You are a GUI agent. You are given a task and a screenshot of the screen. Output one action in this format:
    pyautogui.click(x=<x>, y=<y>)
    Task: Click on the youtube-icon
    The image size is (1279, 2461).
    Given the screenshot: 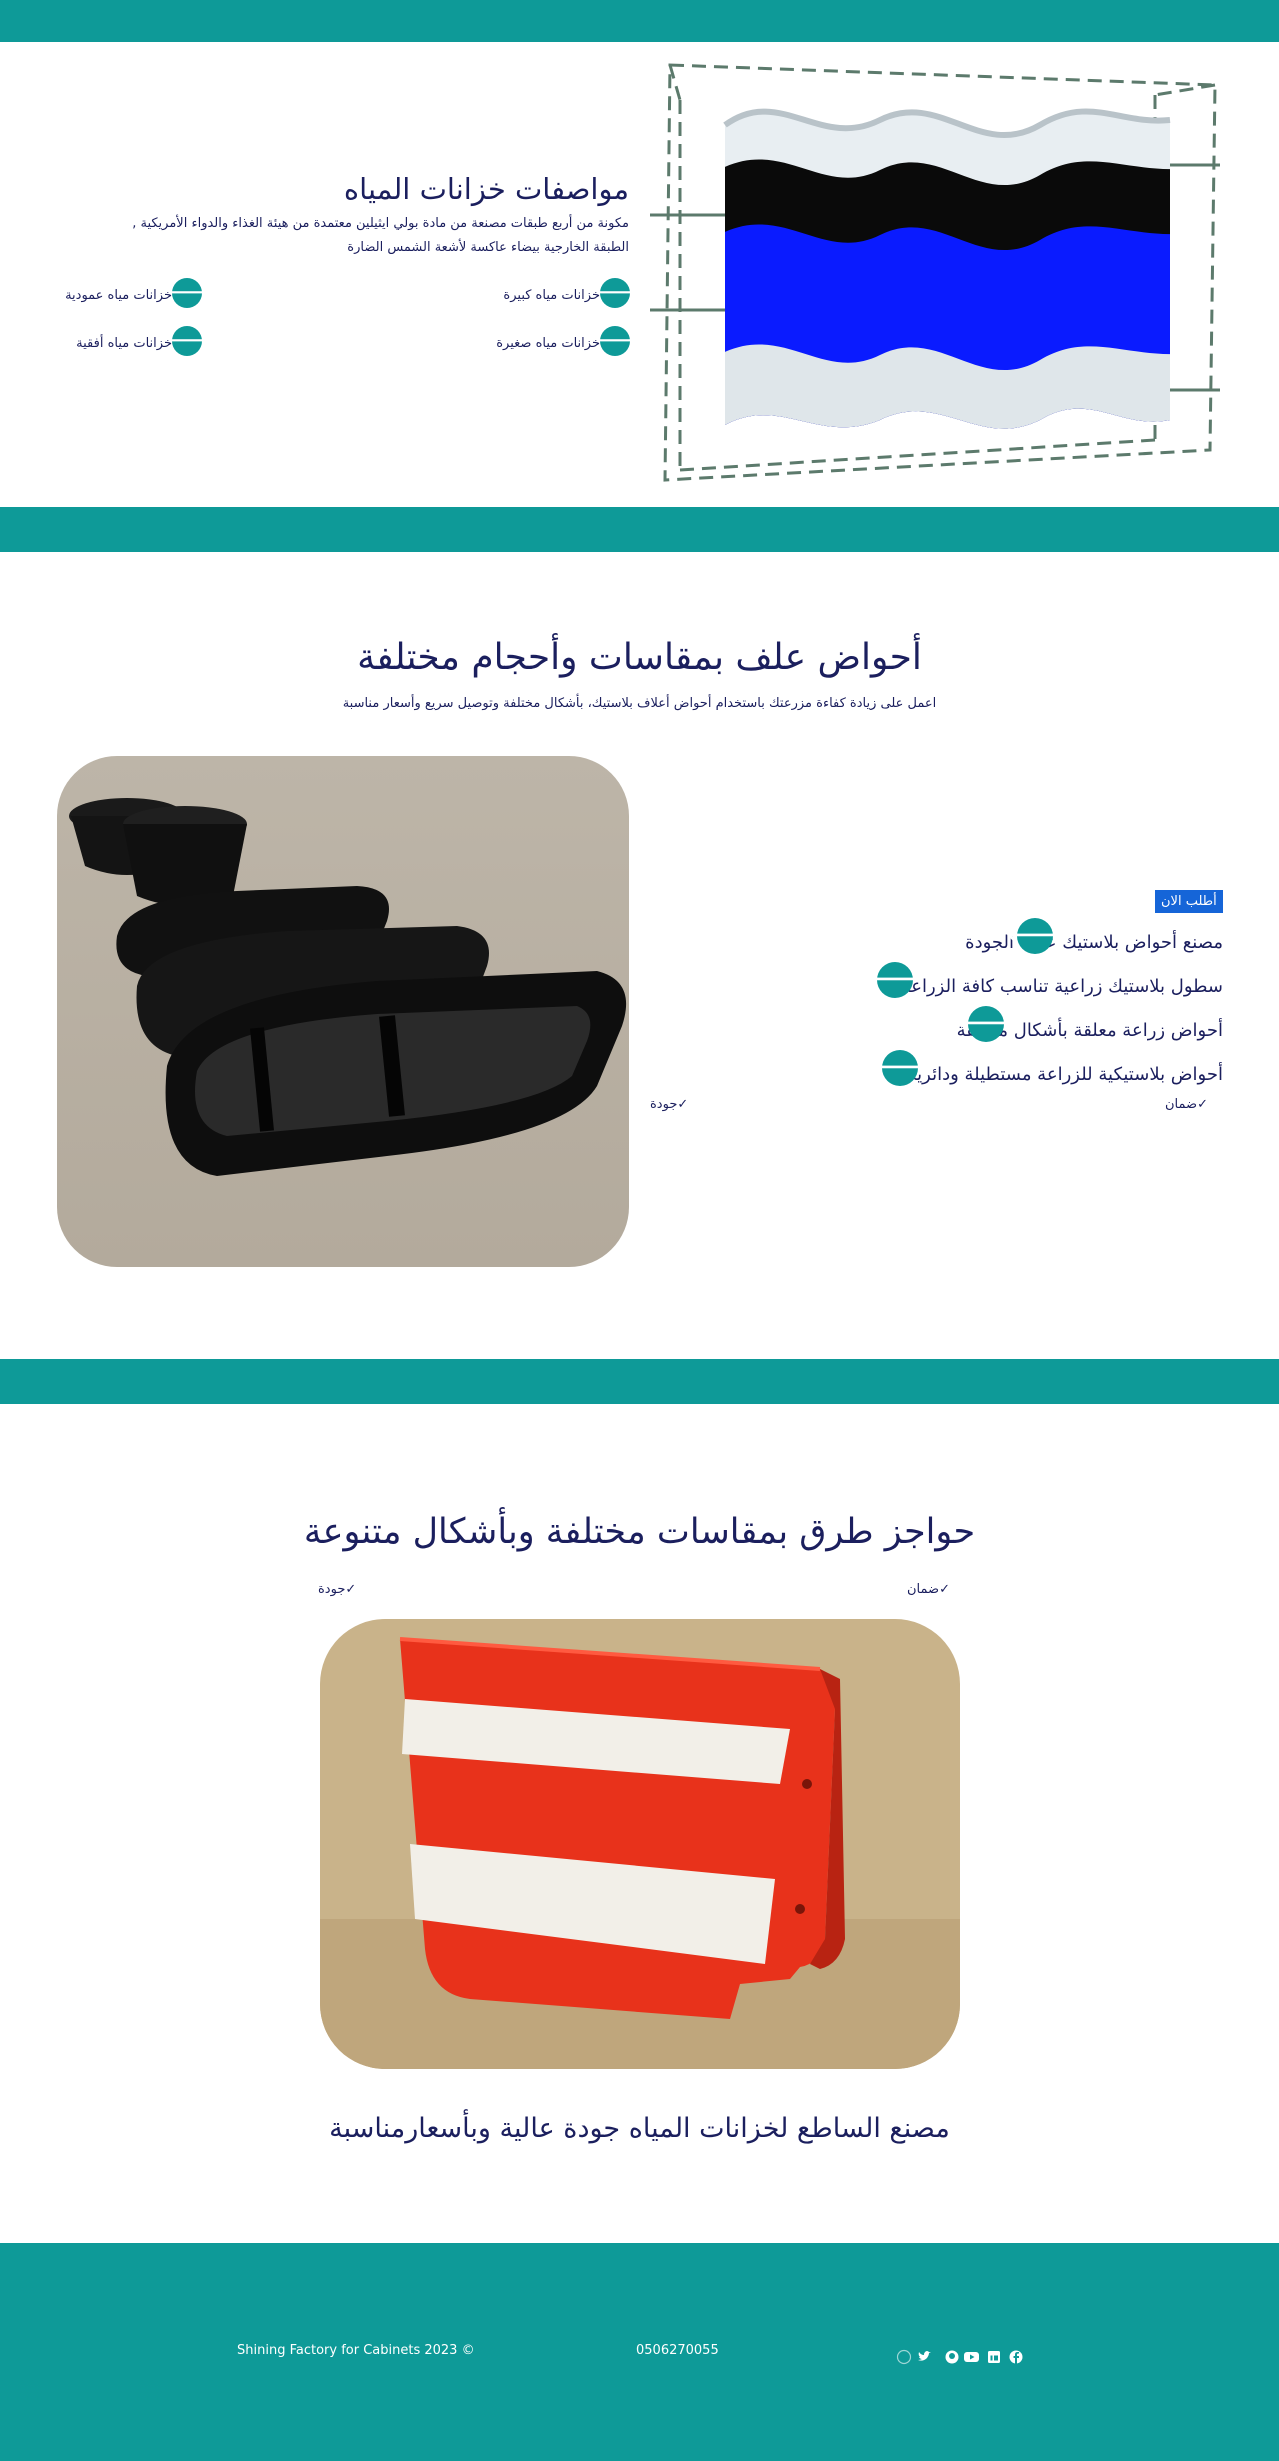 What is the action you would take?
    pyautogui.click(x=971, y=2357)
    